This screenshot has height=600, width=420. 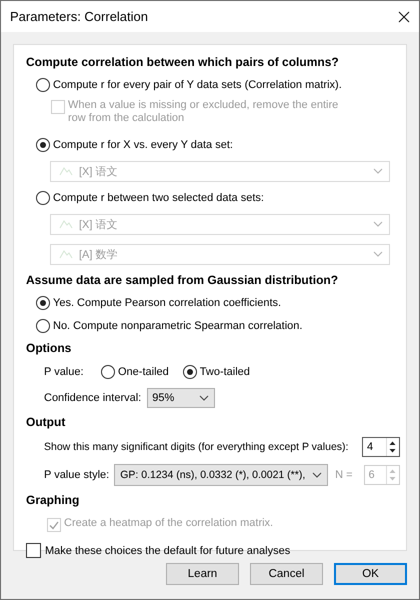 I want to click on checkbox-label: Make these choices the default for future analyses, so click(x=167, y=550).